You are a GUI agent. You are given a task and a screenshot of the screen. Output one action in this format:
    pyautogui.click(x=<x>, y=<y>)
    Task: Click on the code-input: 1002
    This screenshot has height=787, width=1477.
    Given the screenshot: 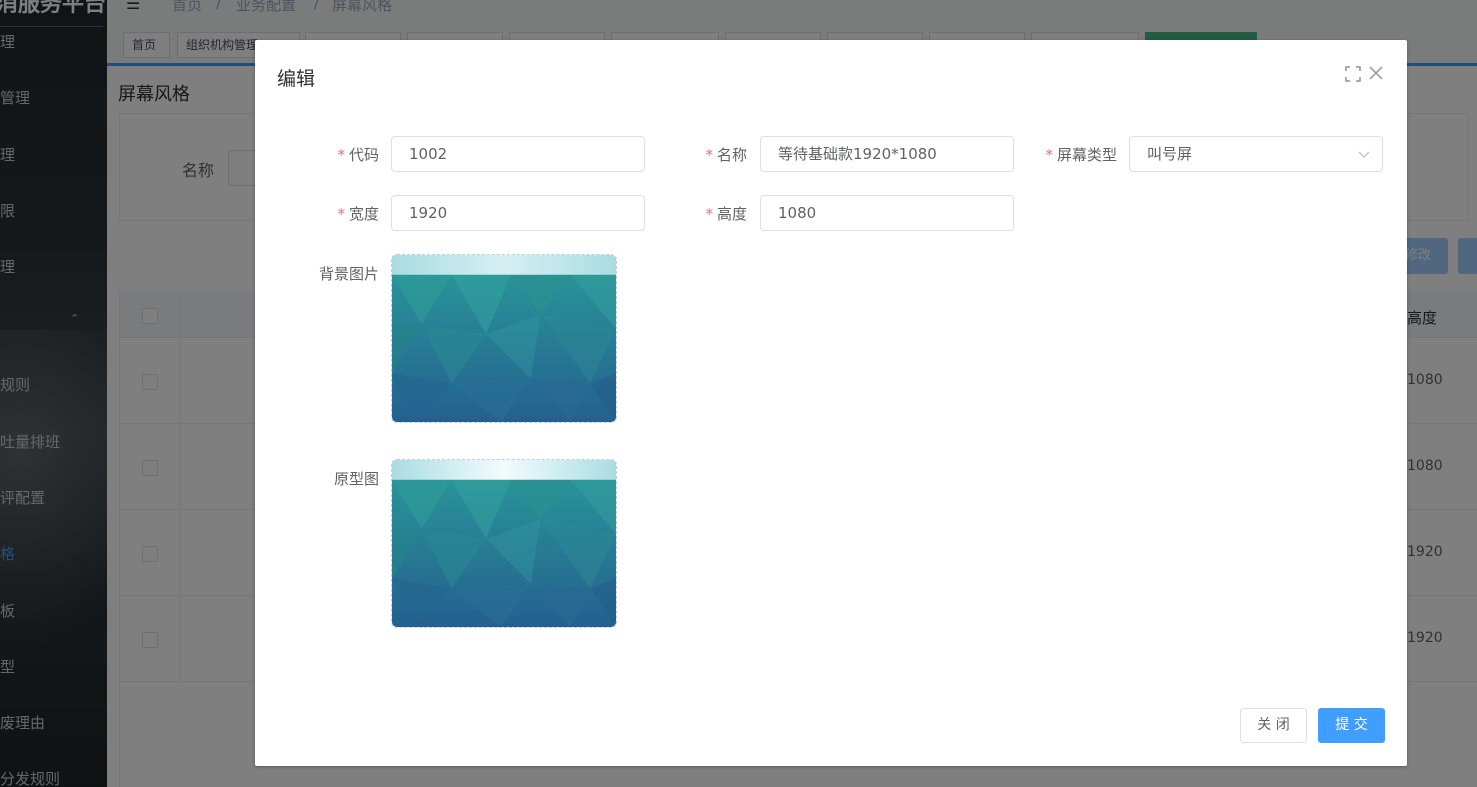 What is the action you would take?
    pyautogui.click(x=518, y=154)
    